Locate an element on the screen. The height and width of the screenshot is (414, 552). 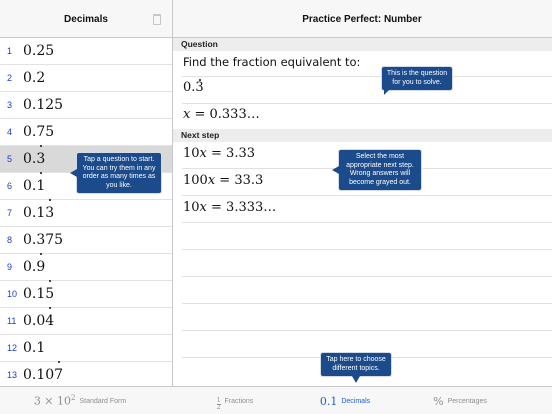
question-number: 10 is located at coordinates (12, 294).